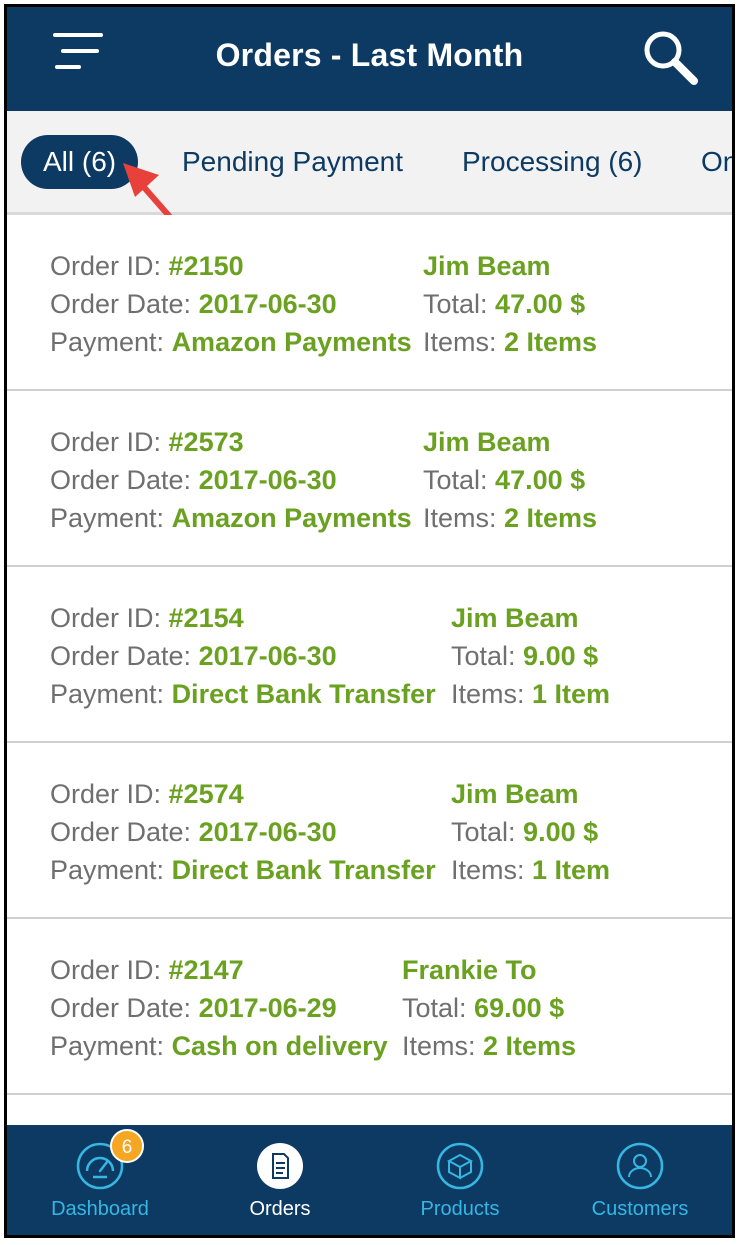 This screenshot has width=740, height=1245. I want to click on tab-on-hold: On, so click(716, 162).